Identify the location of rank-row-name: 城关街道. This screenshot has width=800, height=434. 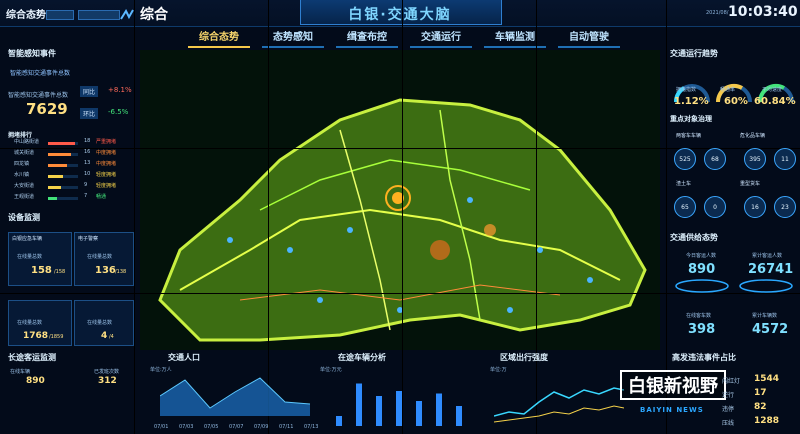
(24, 153).